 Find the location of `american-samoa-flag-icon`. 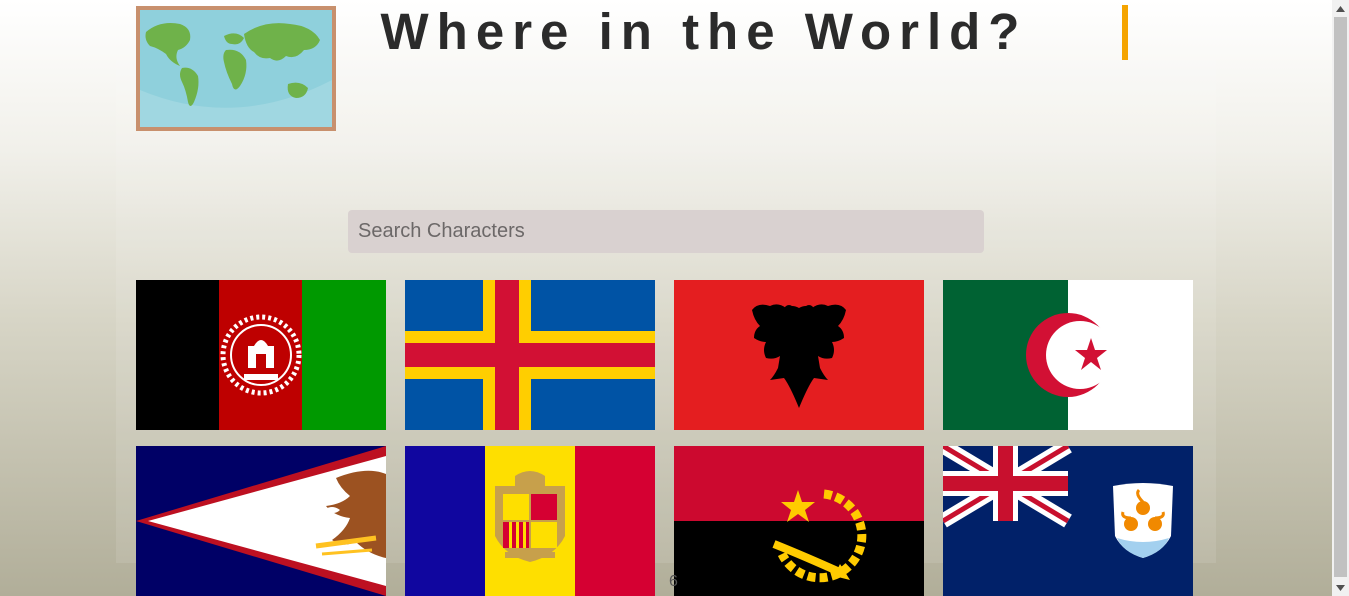

american-samoa-flag-icon is located at coordinates (261, 521).